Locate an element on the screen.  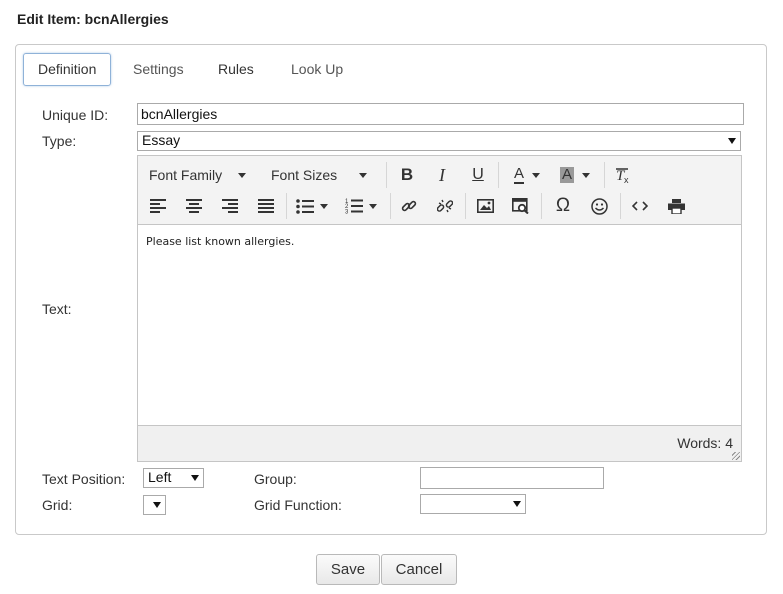
editor-statusbar: Words: 4 is located at coordinates (439, 443).